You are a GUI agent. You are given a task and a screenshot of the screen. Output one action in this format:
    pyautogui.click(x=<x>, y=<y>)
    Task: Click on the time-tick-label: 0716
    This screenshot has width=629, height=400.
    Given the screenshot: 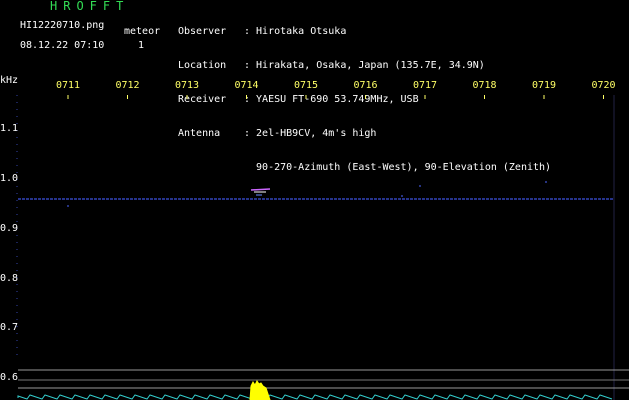 What is the action you would take?
    pyautogui.click(x=365, y=85)
    